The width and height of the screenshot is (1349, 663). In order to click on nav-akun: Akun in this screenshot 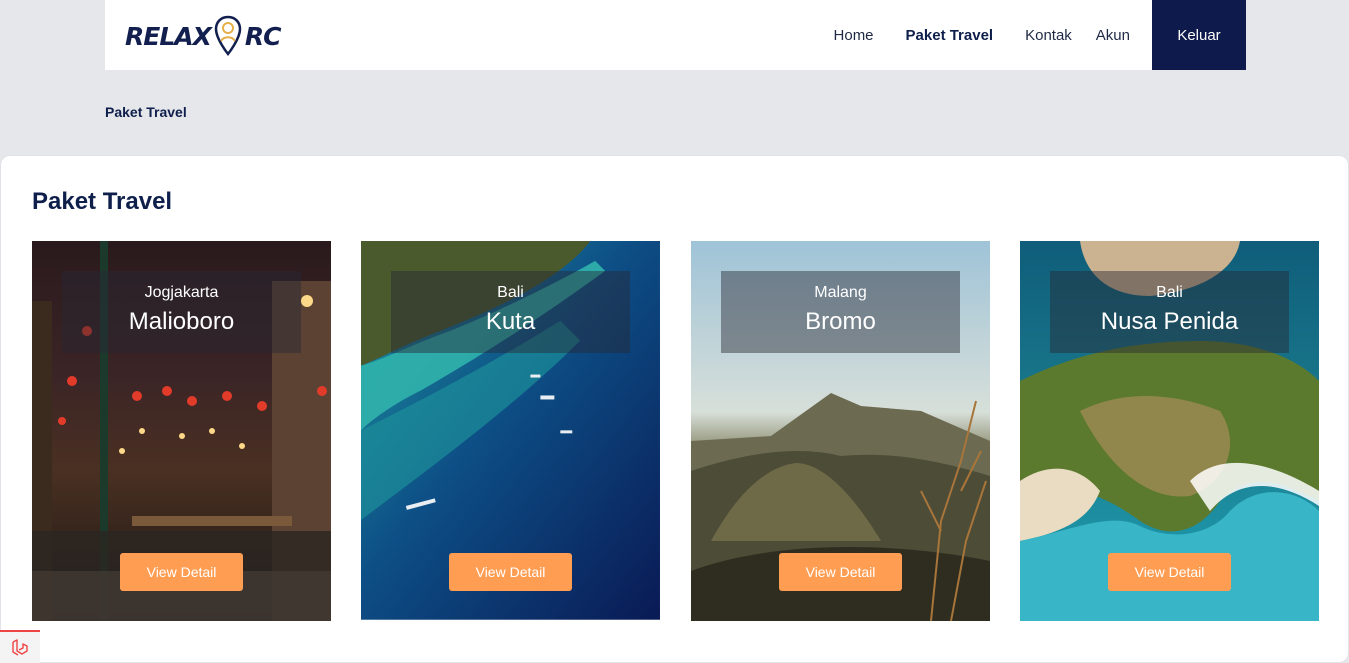, I will do `click(1113, 35)`.